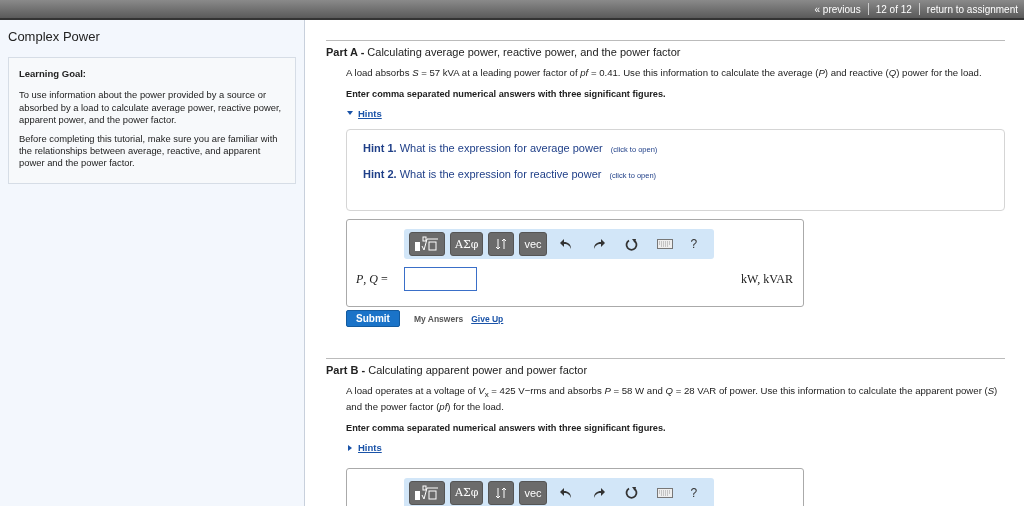  What do you see at coordinates (350, 447) in the screenshot?
I see `caret-icon` at bounding box center [350, 447].